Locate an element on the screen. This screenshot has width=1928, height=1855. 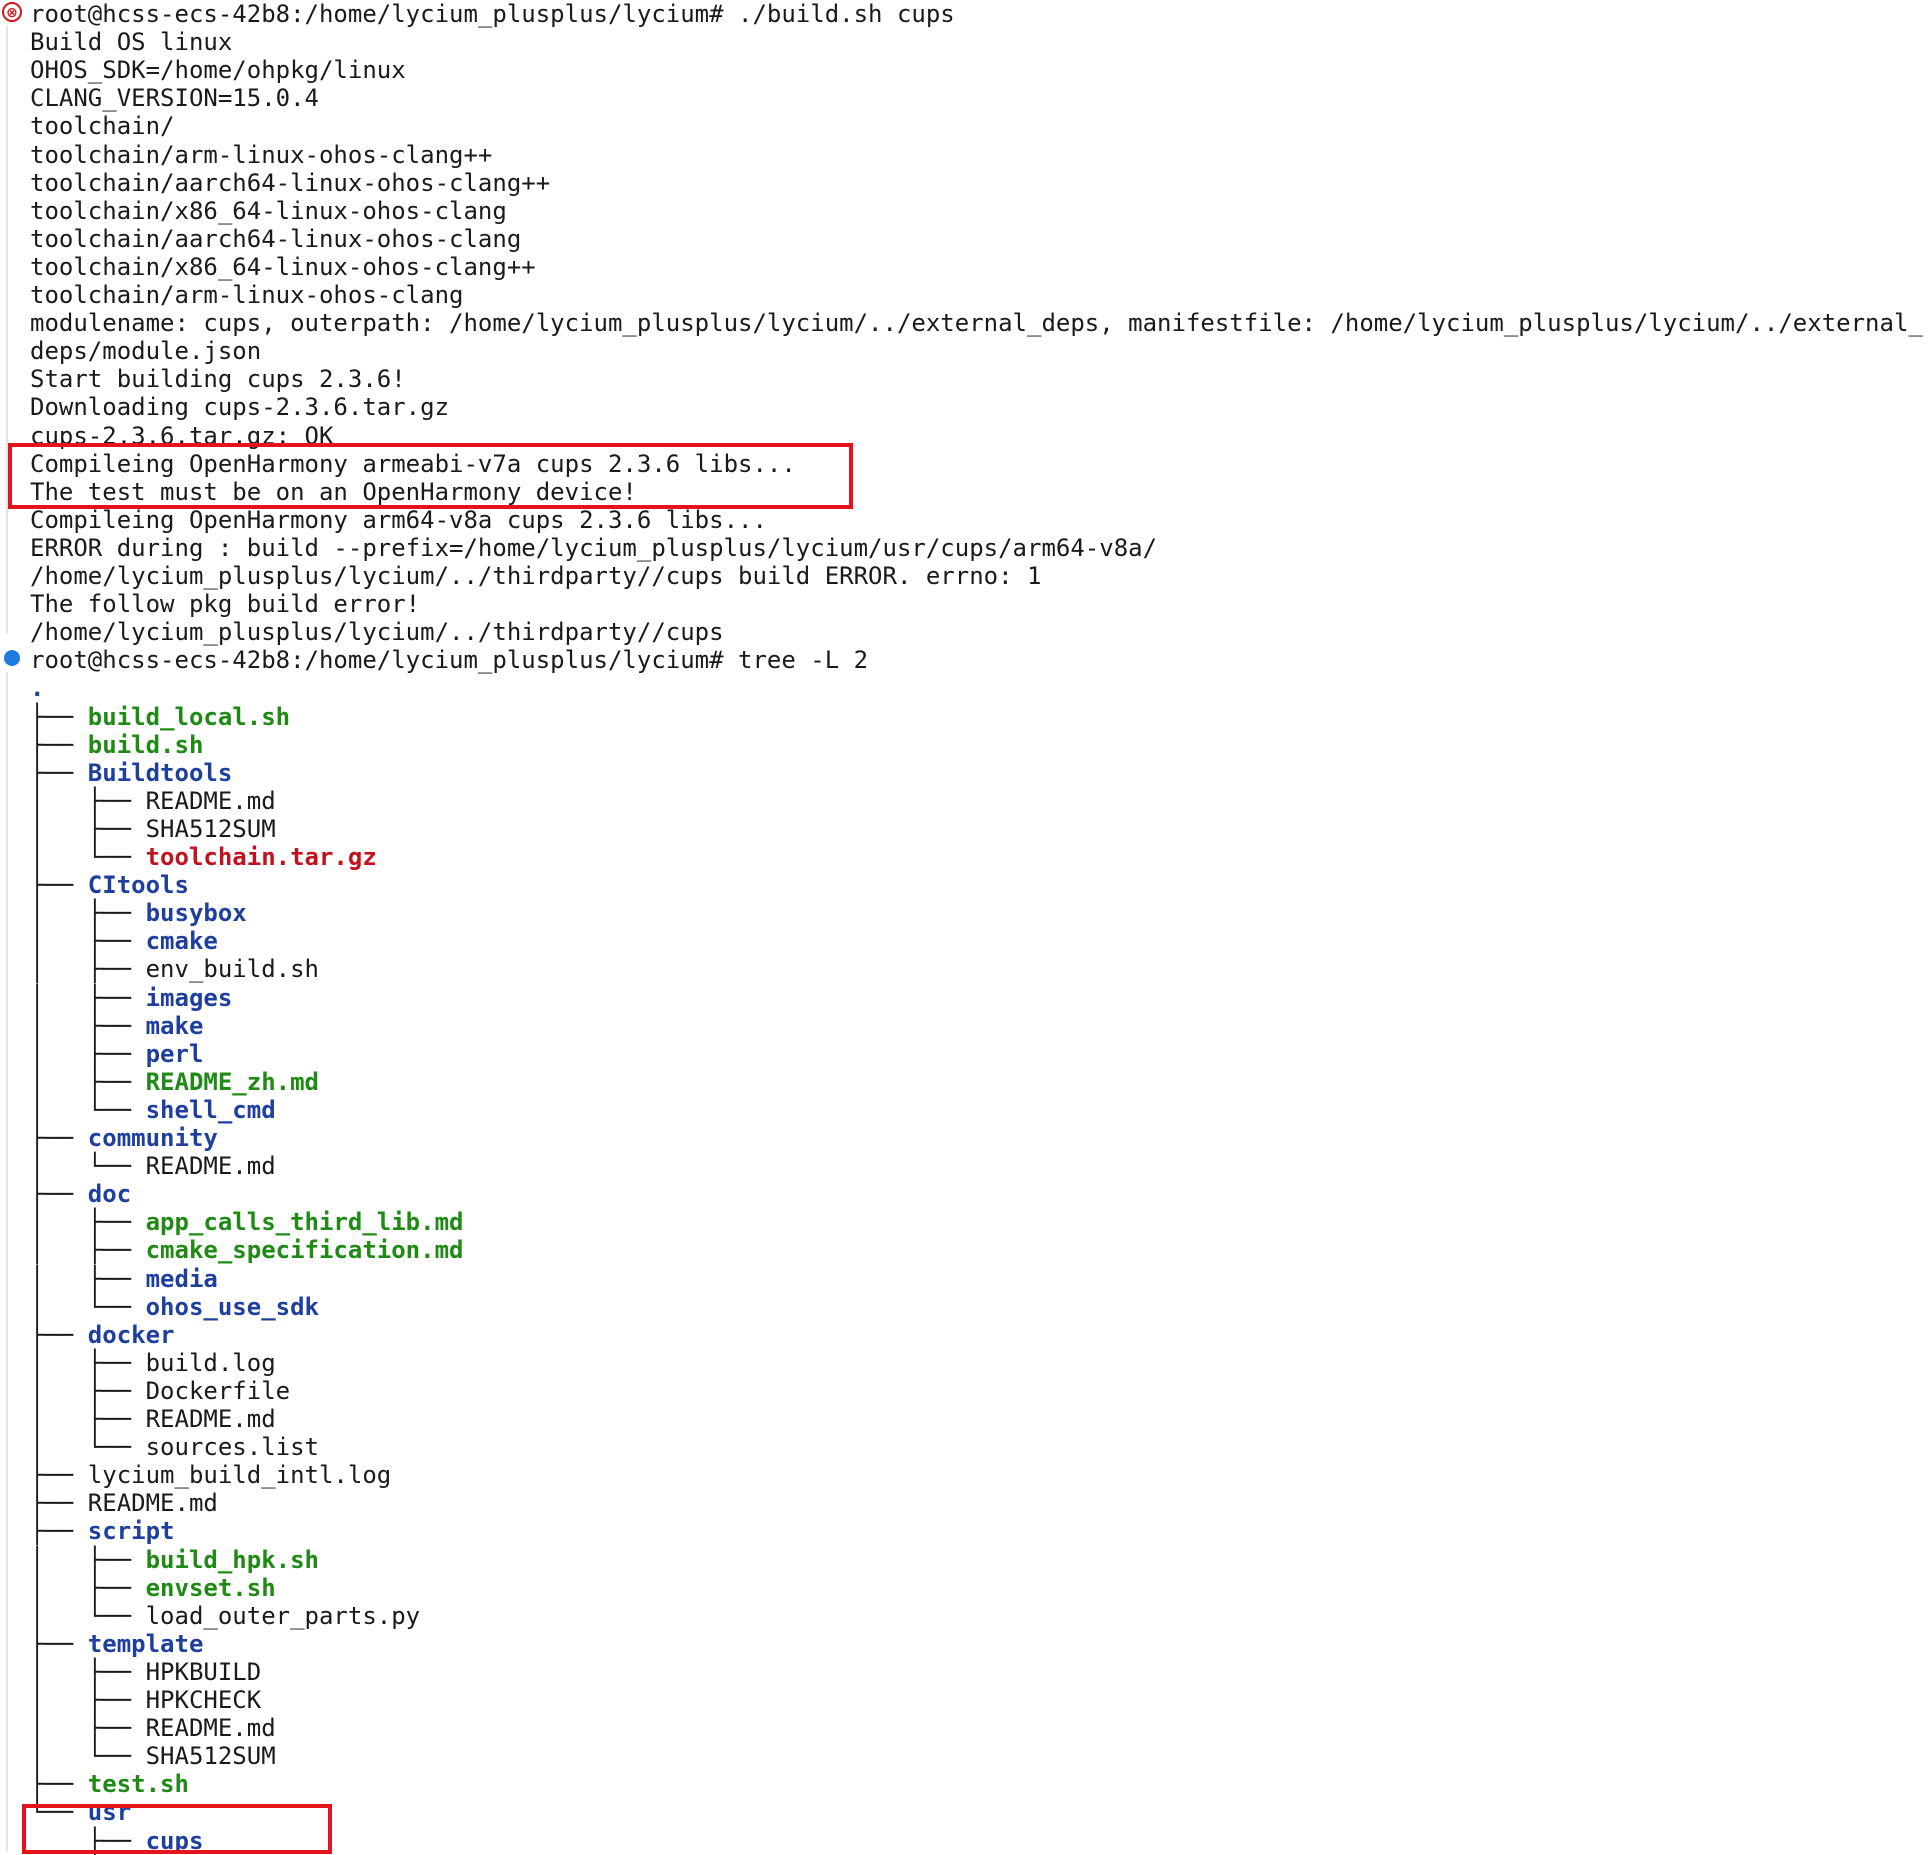
terminal-line: │ └── load_outer_parts.py is located at coordinates (225, 1616).